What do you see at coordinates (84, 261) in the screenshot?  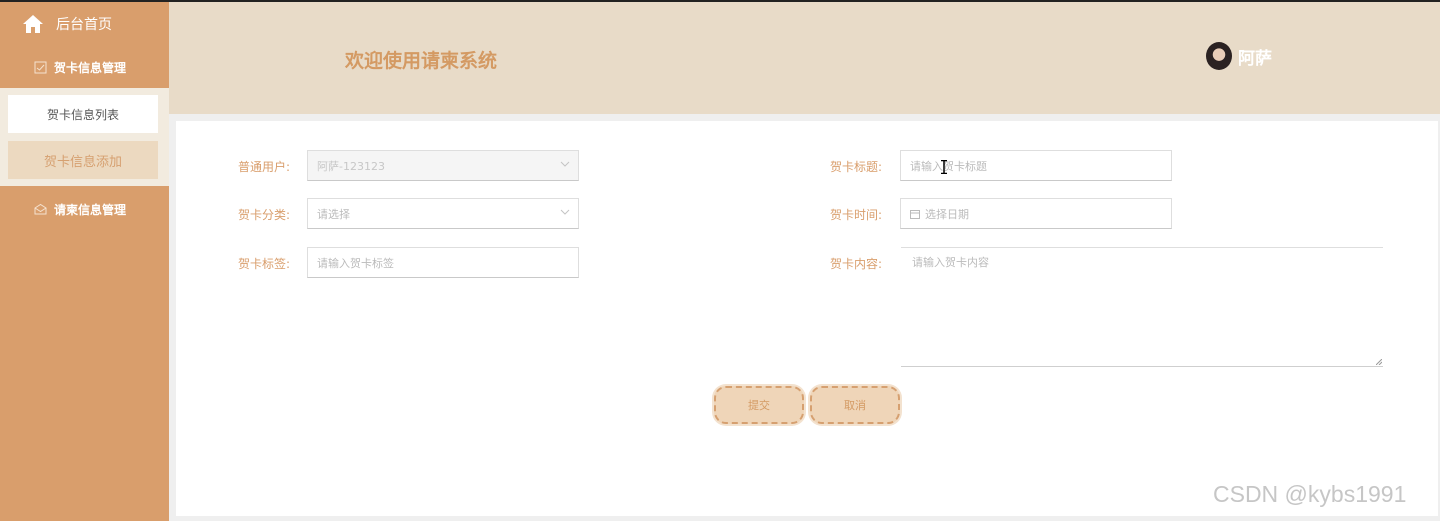 I see `sidebar: 后台首页 贺卡信息管理 贺卡信息列表 贺卡信息添加 请柬信息管理` at bounding box center [84, 261].